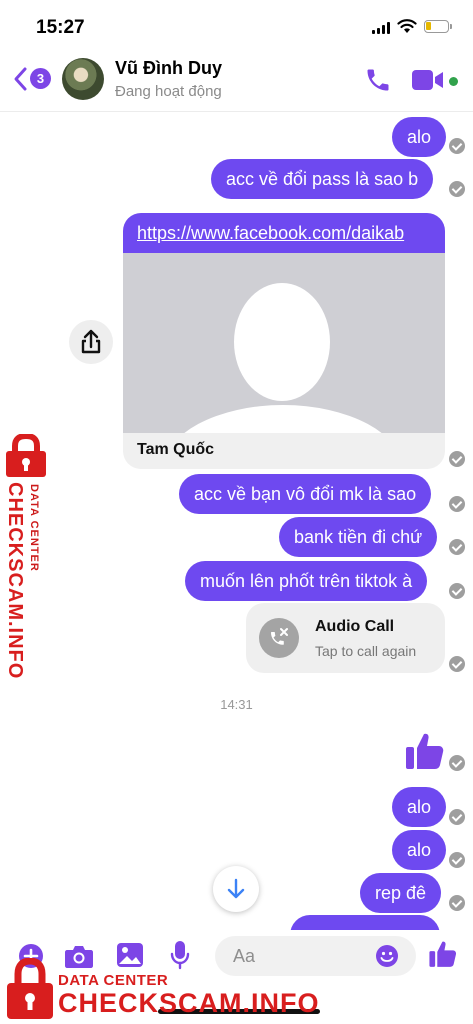 The height and width of the screenshot is (1024, 473). I want to click on message-bubble: rep đê, so click(401, 893).